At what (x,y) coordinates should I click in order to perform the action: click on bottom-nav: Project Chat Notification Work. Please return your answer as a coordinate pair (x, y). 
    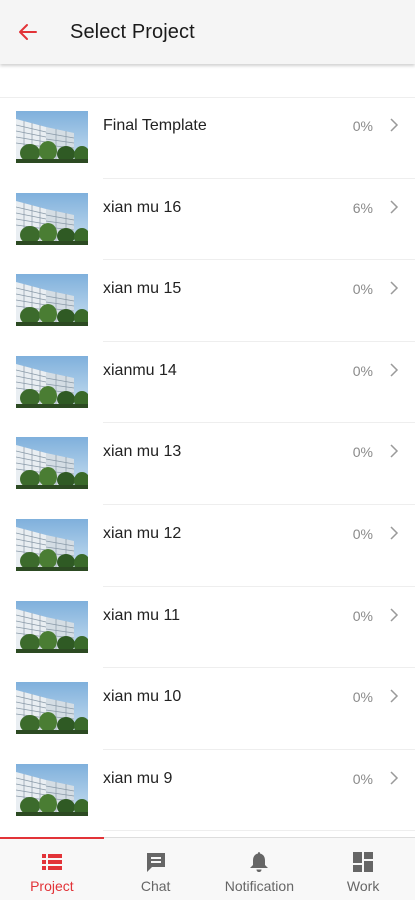
    Looking at the image, I should click on (207, 868).